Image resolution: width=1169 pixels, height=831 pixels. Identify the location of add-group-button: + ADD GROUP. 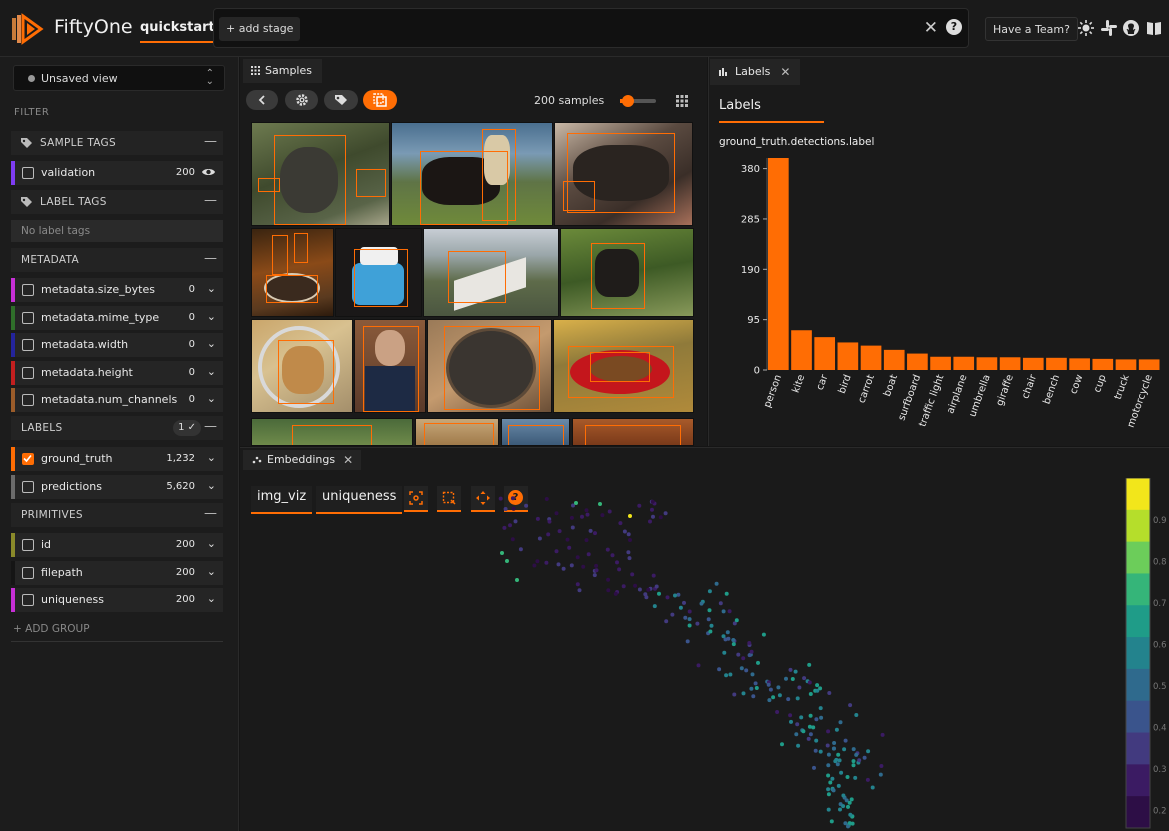
(51, 629).